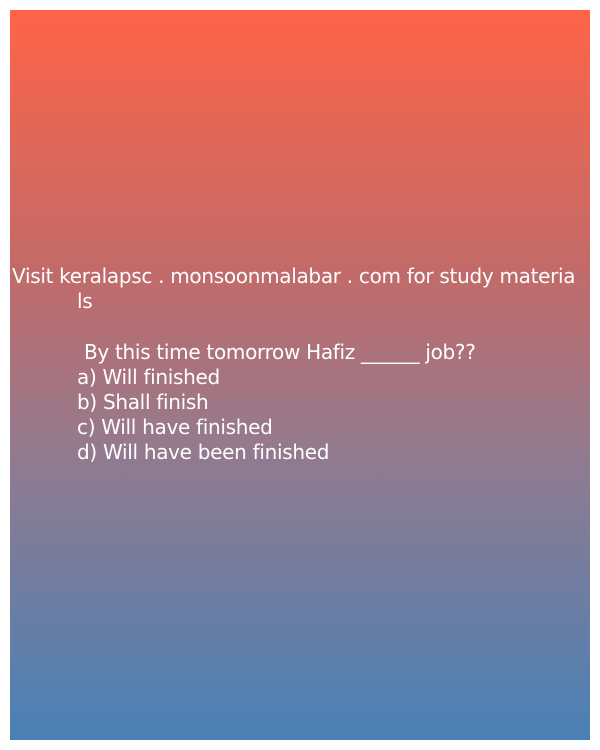 This screenshot has height=750, width=600. Describe the element at coordinates (280, 352) in the screenshot. I see `question-text: By this time tomorrow Hafiz ______ job??` at that location.